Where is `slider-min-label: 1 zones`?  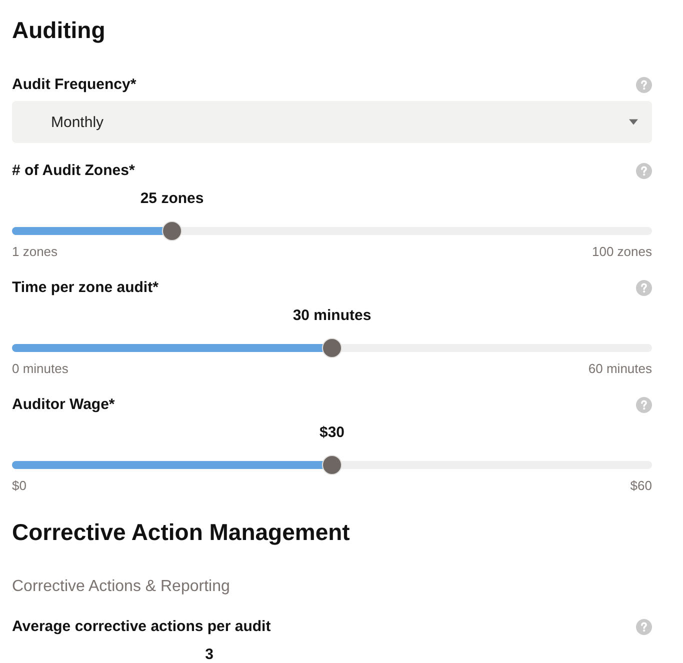
slider-min-label: 1 zones is located at coordinates (35, 252).